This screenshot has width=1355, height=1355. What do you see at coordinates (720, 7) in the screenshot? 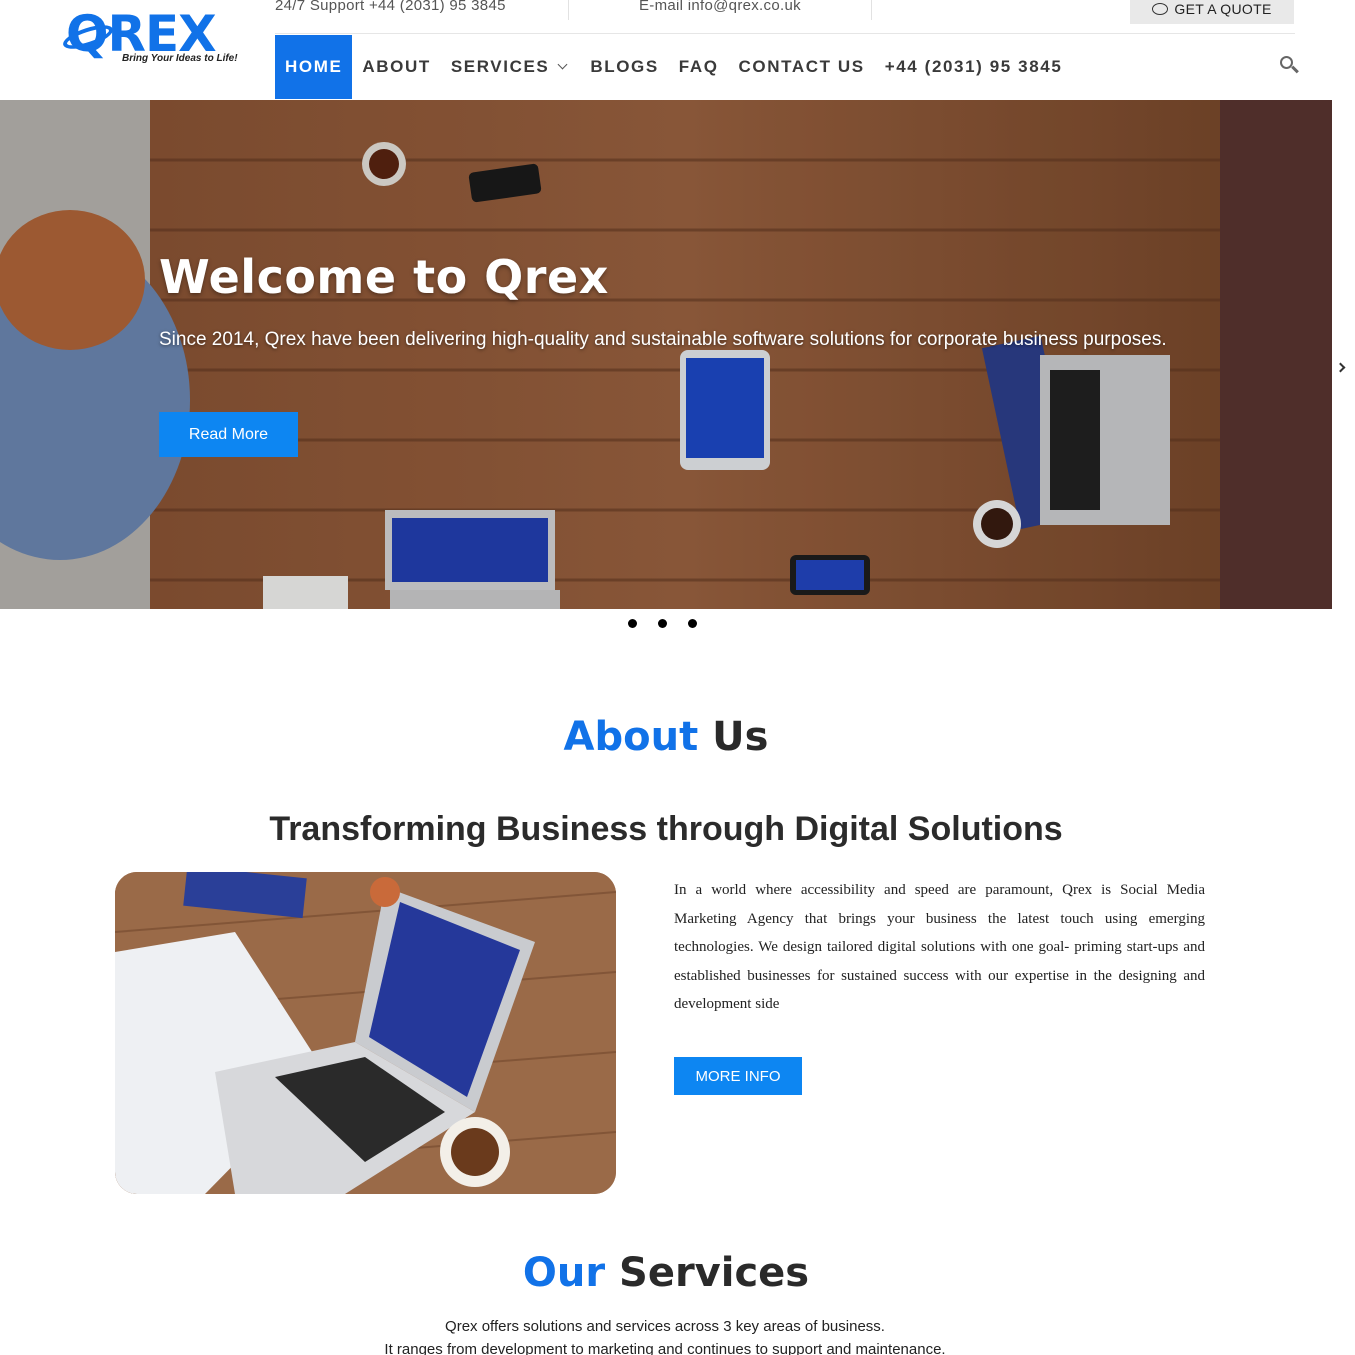
I see `support-email: E-mail info@qrex.co.uk` at bounding box center [720, 7].